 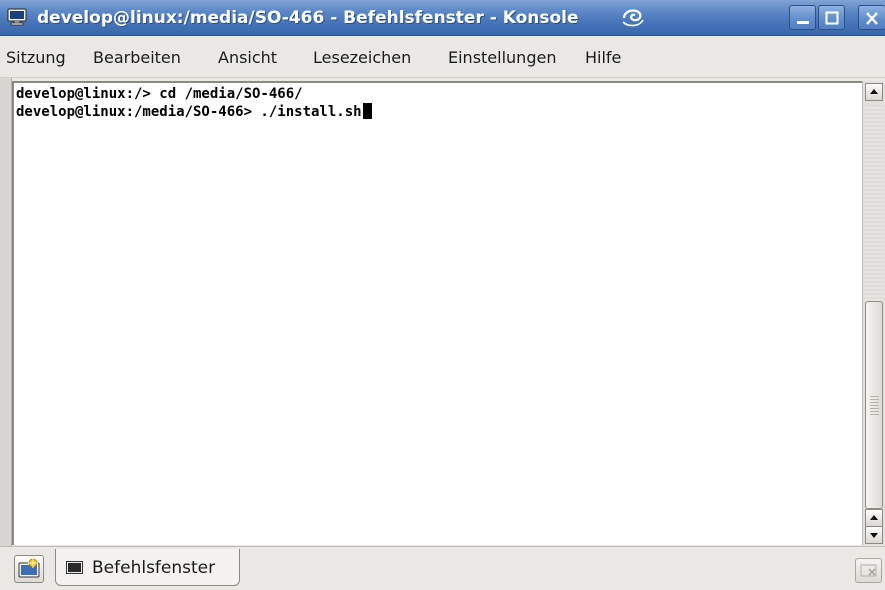 I want to click on scroll-up-top-button, so click(x=874, y=92).